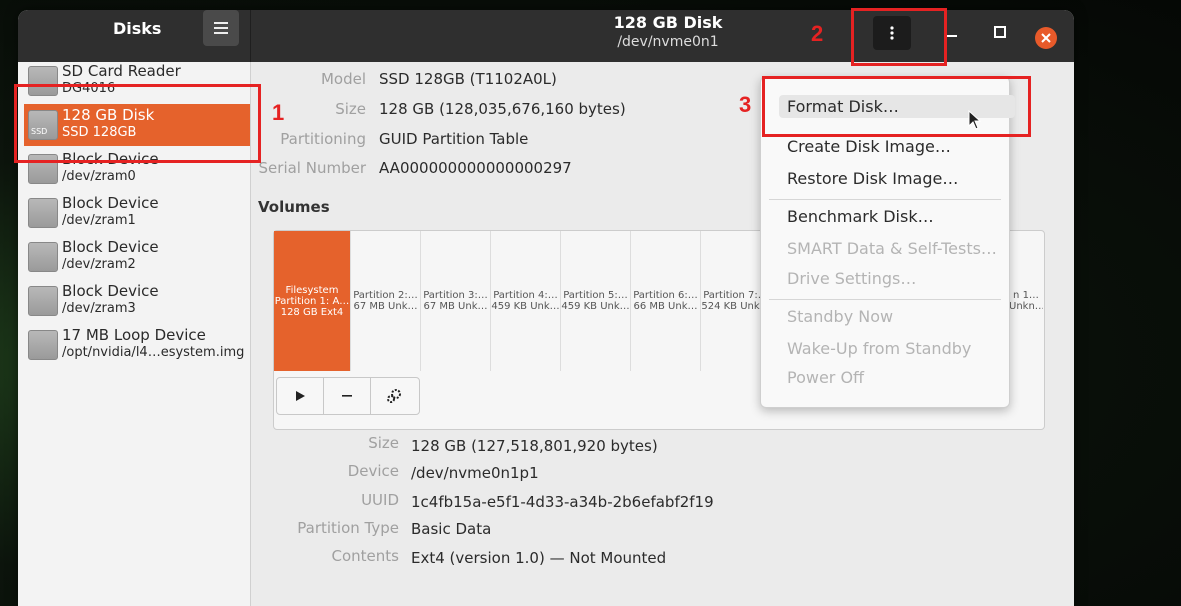  I want to click on size-value: 128 GB (128,035,676,160 bytes), so click(502, 109).